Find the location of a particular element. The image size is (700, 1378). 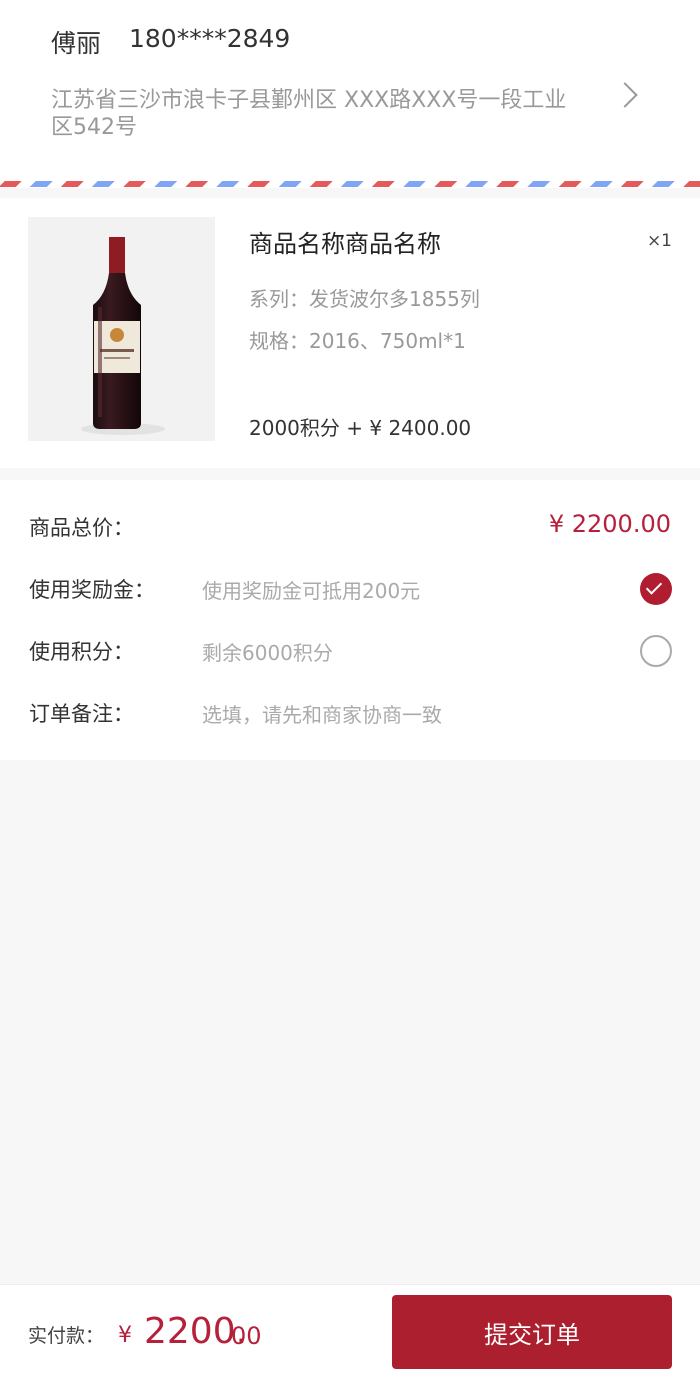

check-icon is located at coordinates (654, 586).